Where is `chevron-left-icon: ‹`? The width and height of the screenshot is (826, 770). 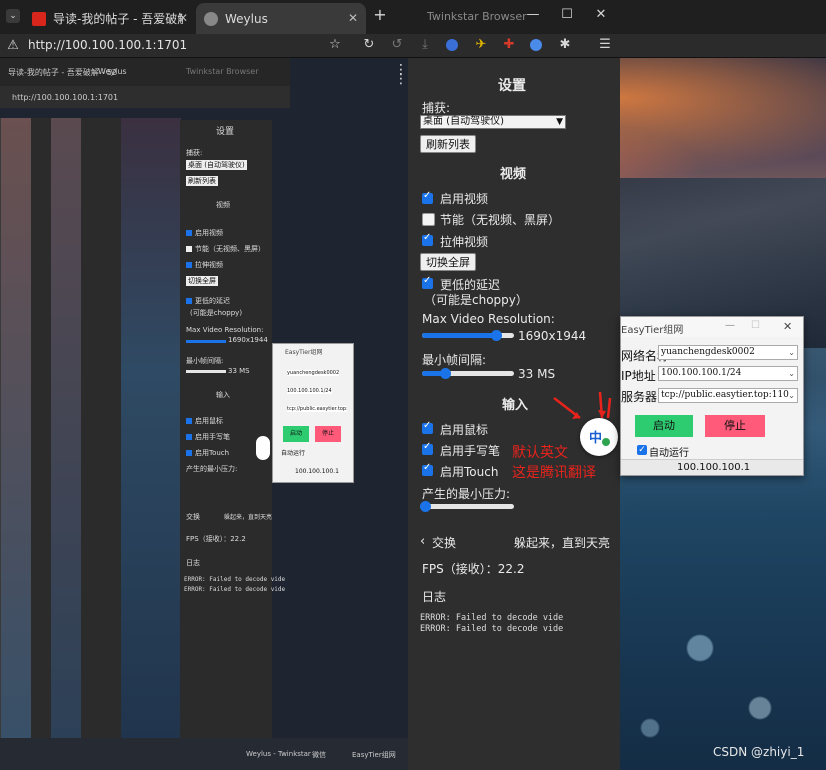 chevron-left-icon: ‹ is located at coordinates (422, 541).